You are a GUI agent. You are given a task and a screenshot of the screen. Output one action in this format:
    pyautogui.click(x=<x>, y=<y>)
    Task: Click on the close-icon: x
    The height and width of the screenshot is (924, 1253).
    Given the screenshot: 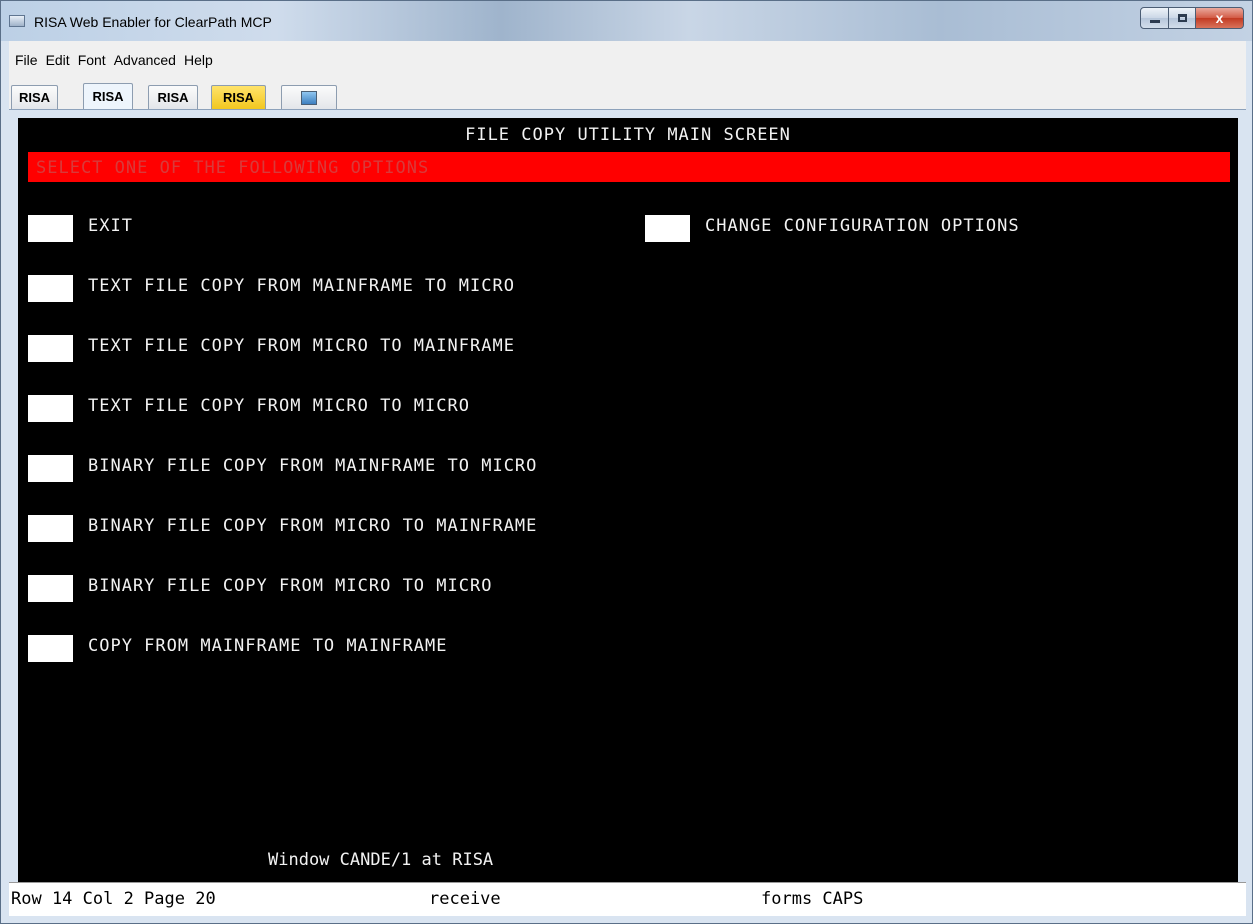 What is the action you would take?
    pyautogui.click(x=1219, y=18)
    